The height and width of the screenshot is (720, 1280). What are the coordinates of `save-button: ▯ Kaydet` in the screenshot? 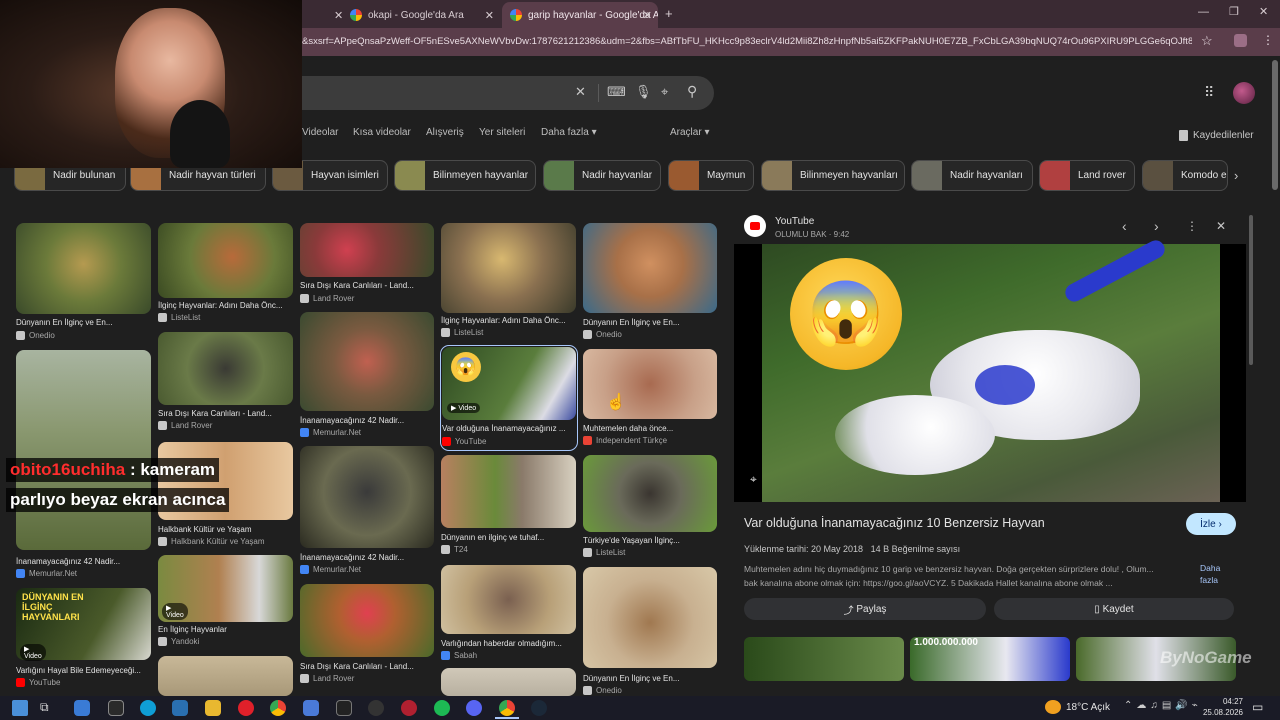 It's located at (1114, 609).